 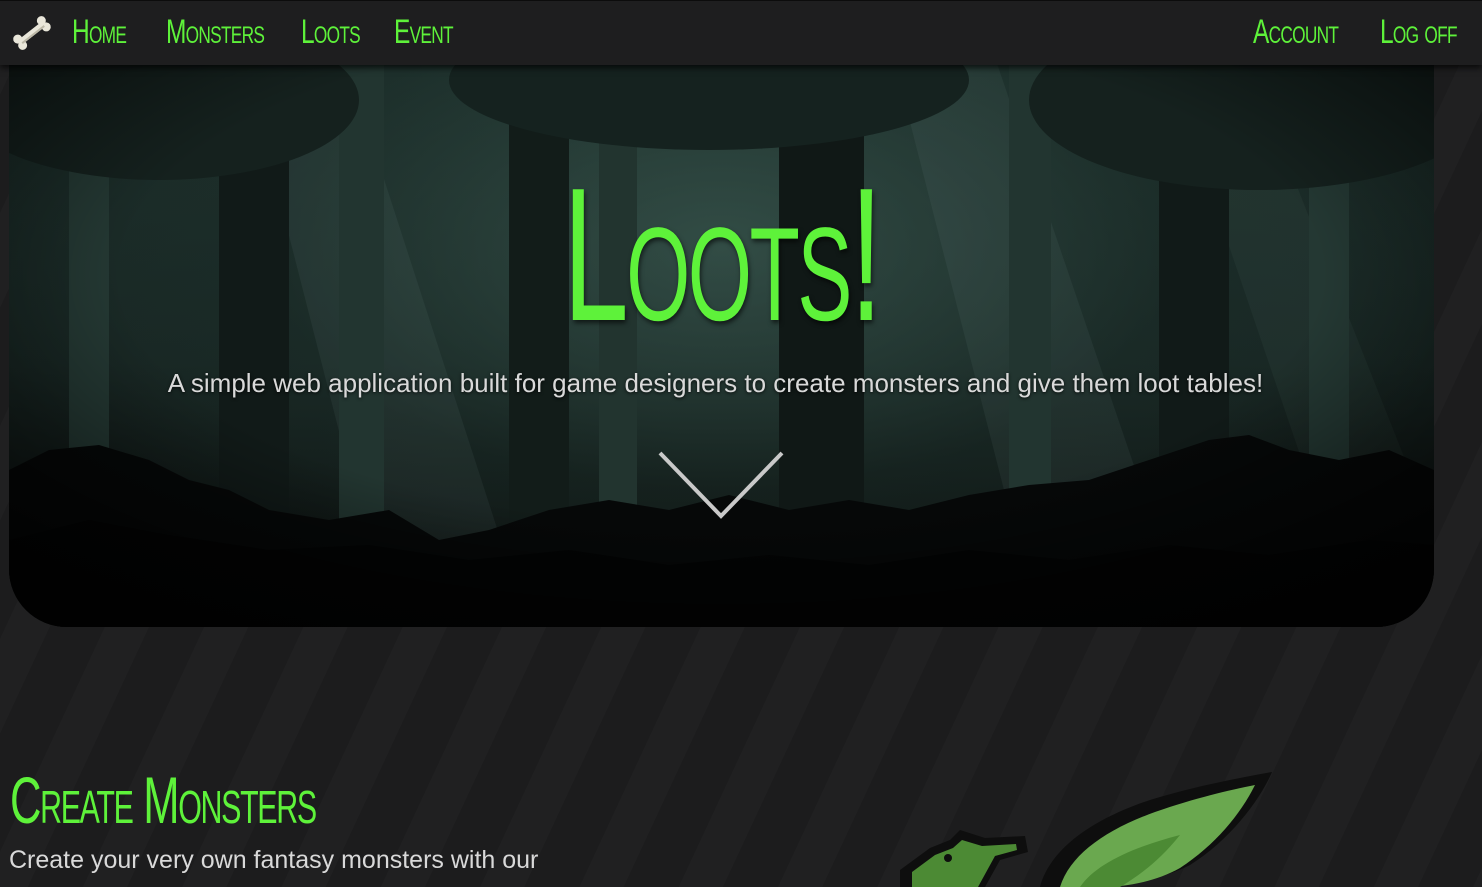 What do you see at coordinates (1086, 829) in the screenshot?
I see `dragon-illustration` at bounding box center [1086, 829].